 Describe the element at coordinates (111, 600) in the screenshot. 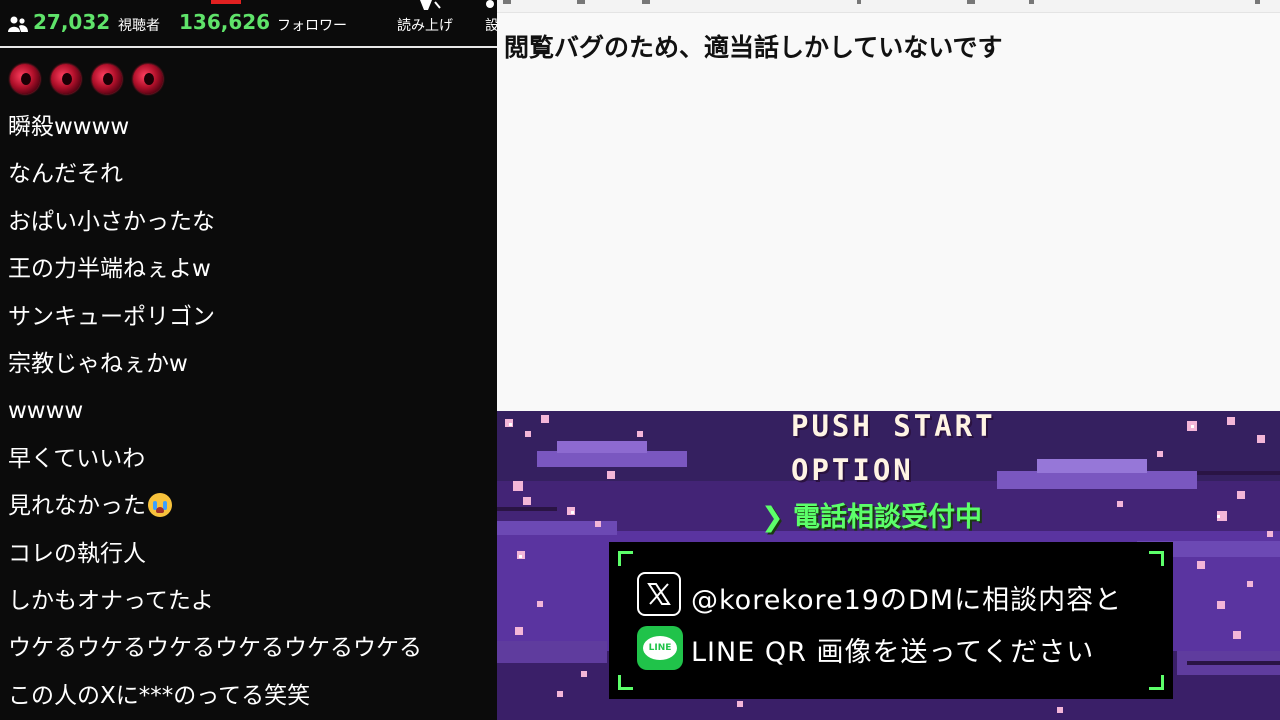

I see `comment-item: しかもオナってたよ` at that location.